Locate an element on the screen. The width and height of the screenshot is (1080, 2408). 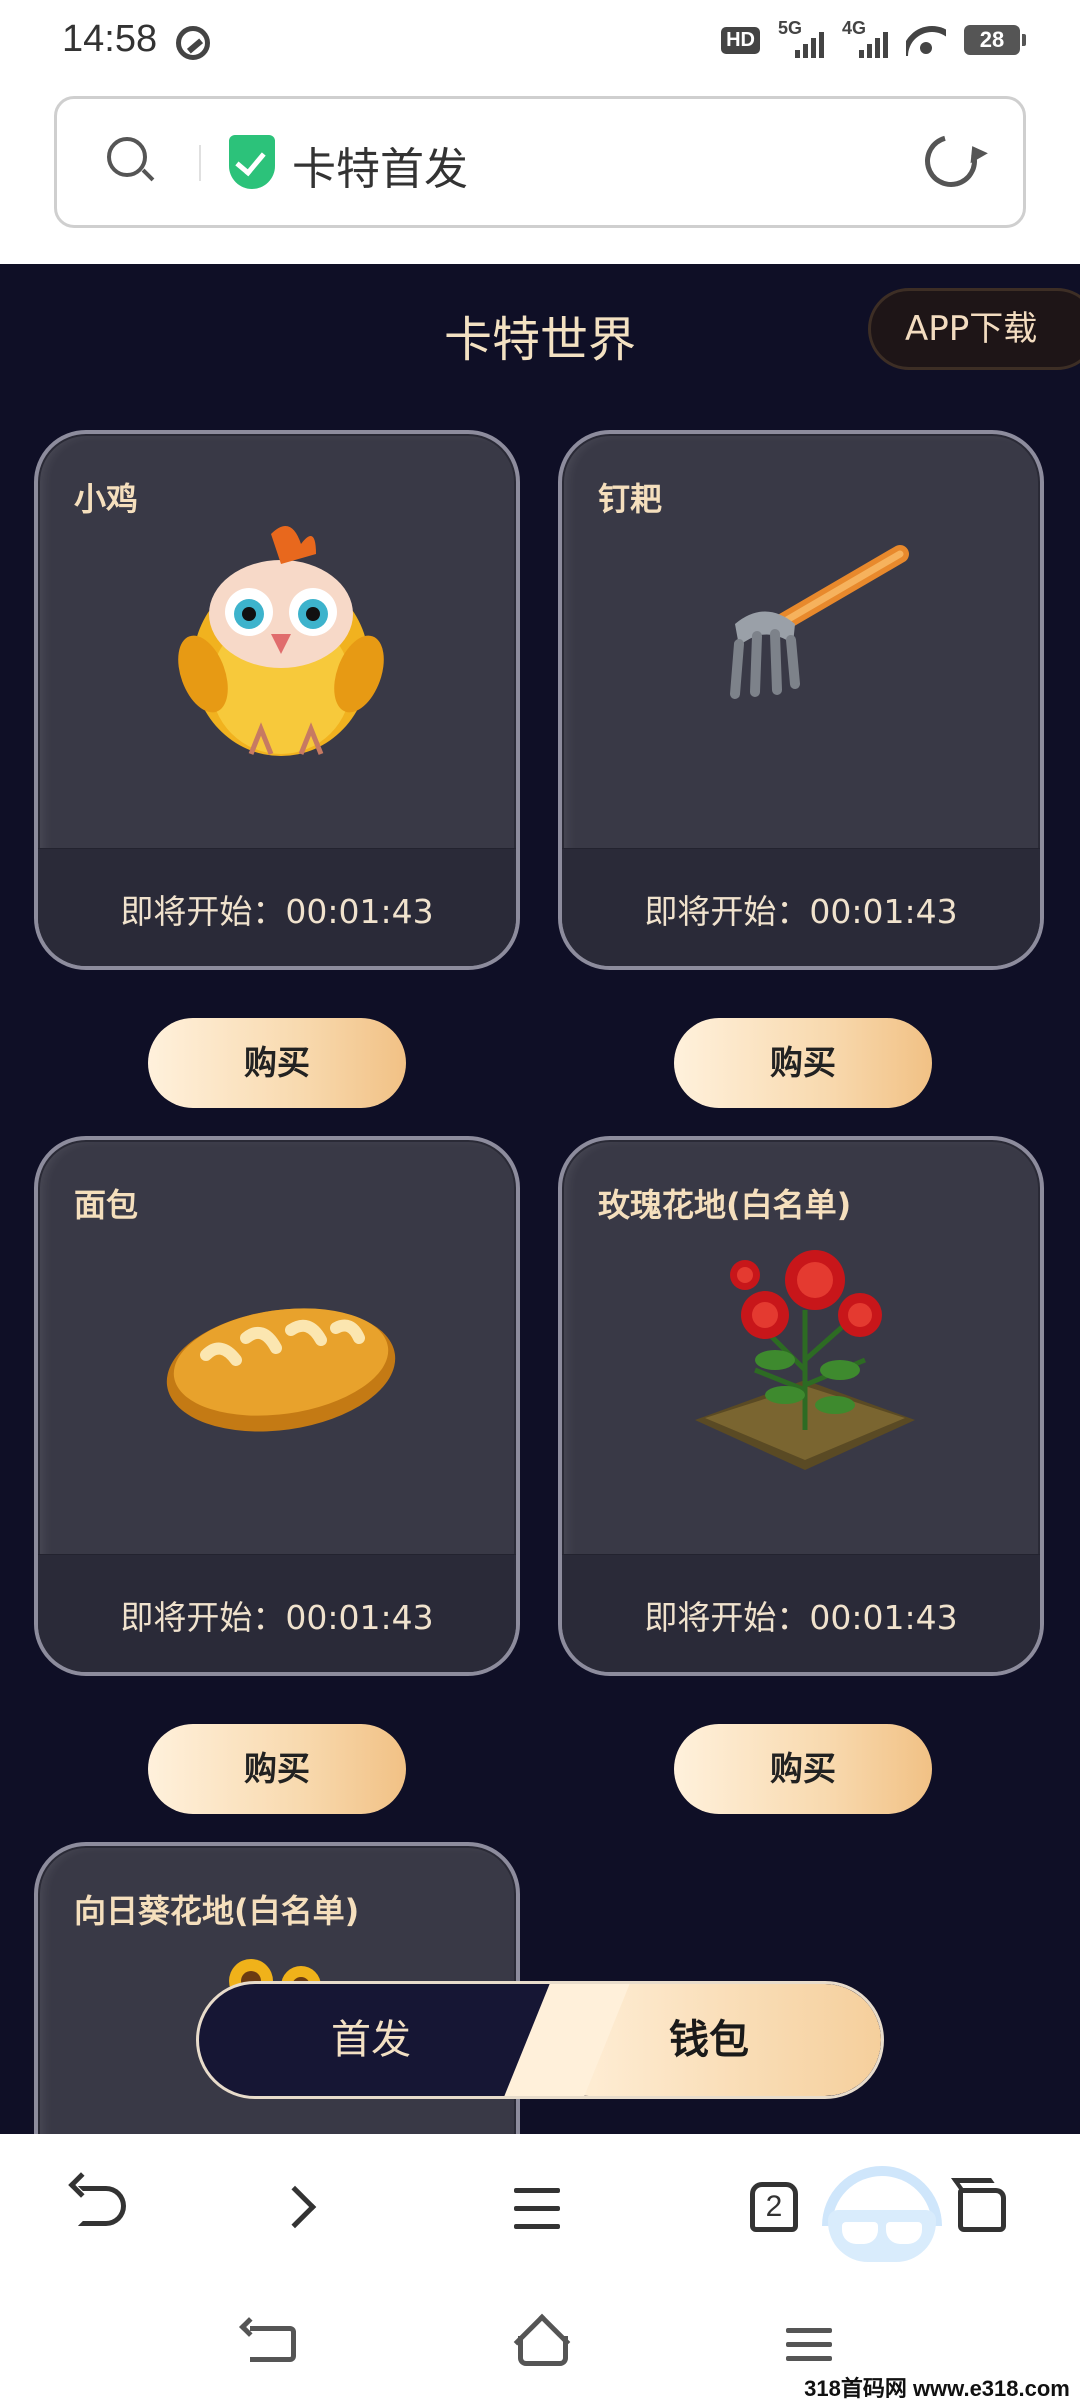
product-name: 小鸡 is located at coordinates (106, 499).